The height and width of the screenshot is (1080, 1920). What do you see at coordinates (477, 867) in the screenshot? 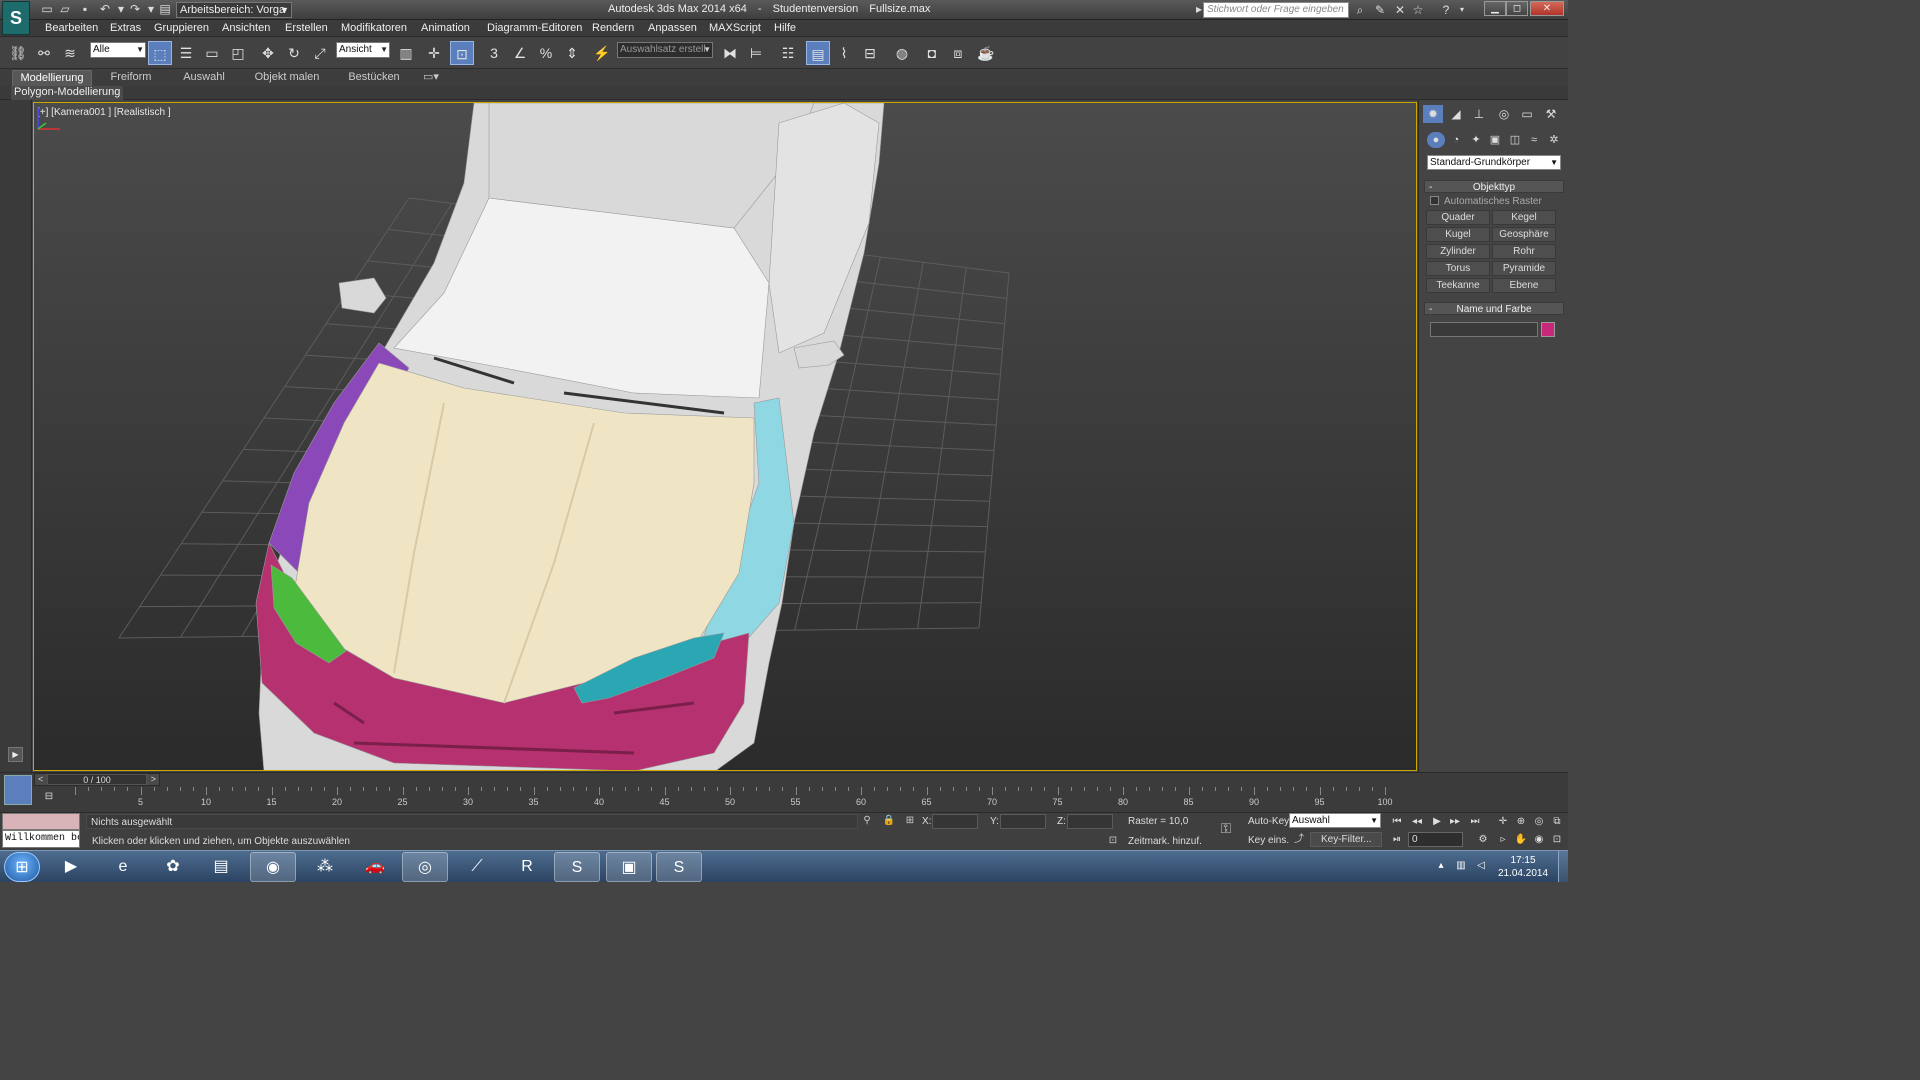
I see `assetto-corsa-icon: ⟋` at bounding box center [477, 867].